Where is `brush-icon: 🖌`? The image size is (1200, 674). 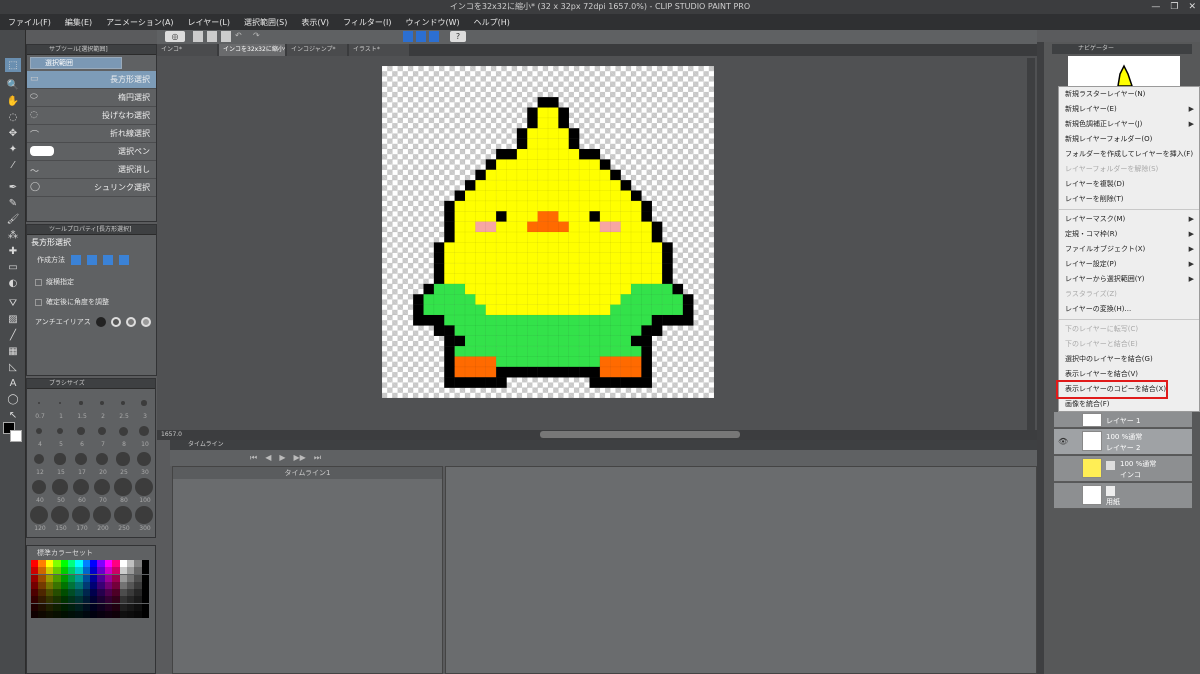 brush-icon: 🖌 is located at coordinates (13, 219).